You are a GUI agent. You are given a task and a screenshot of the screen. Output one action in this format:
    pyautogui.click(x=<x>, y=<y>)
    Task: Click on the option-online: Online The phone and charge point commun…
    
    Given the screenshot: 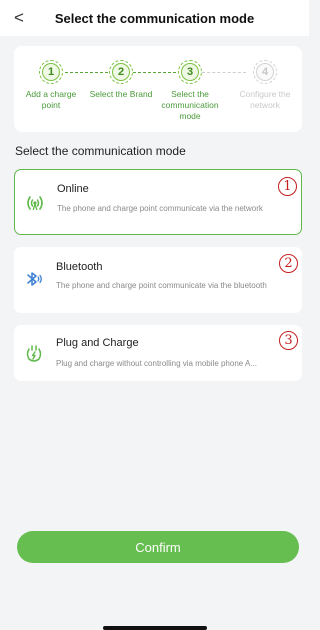 What is the action you would take?
    pyautogui.click(x=158, y=202)
    